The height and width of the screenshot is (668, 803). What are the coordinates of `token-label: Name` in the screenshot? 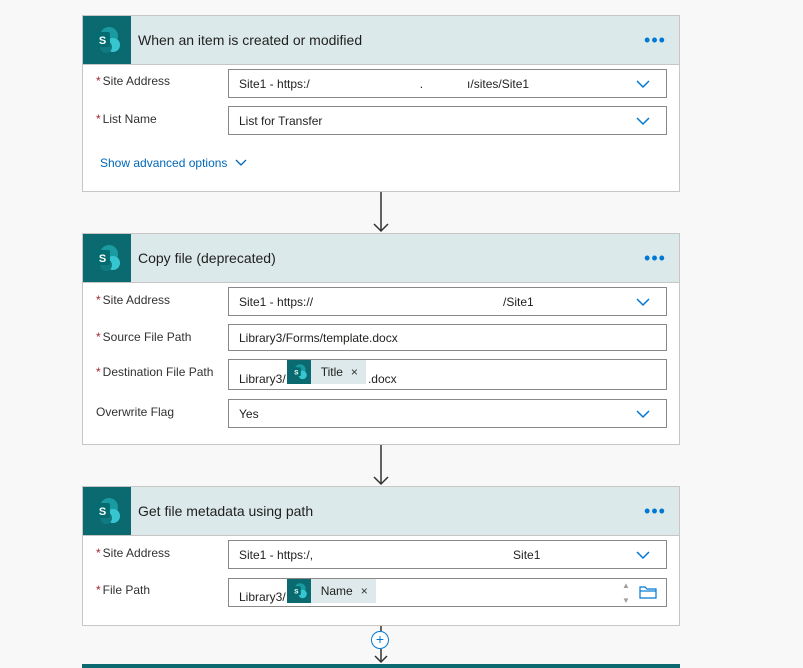 It's located at (336, 591).